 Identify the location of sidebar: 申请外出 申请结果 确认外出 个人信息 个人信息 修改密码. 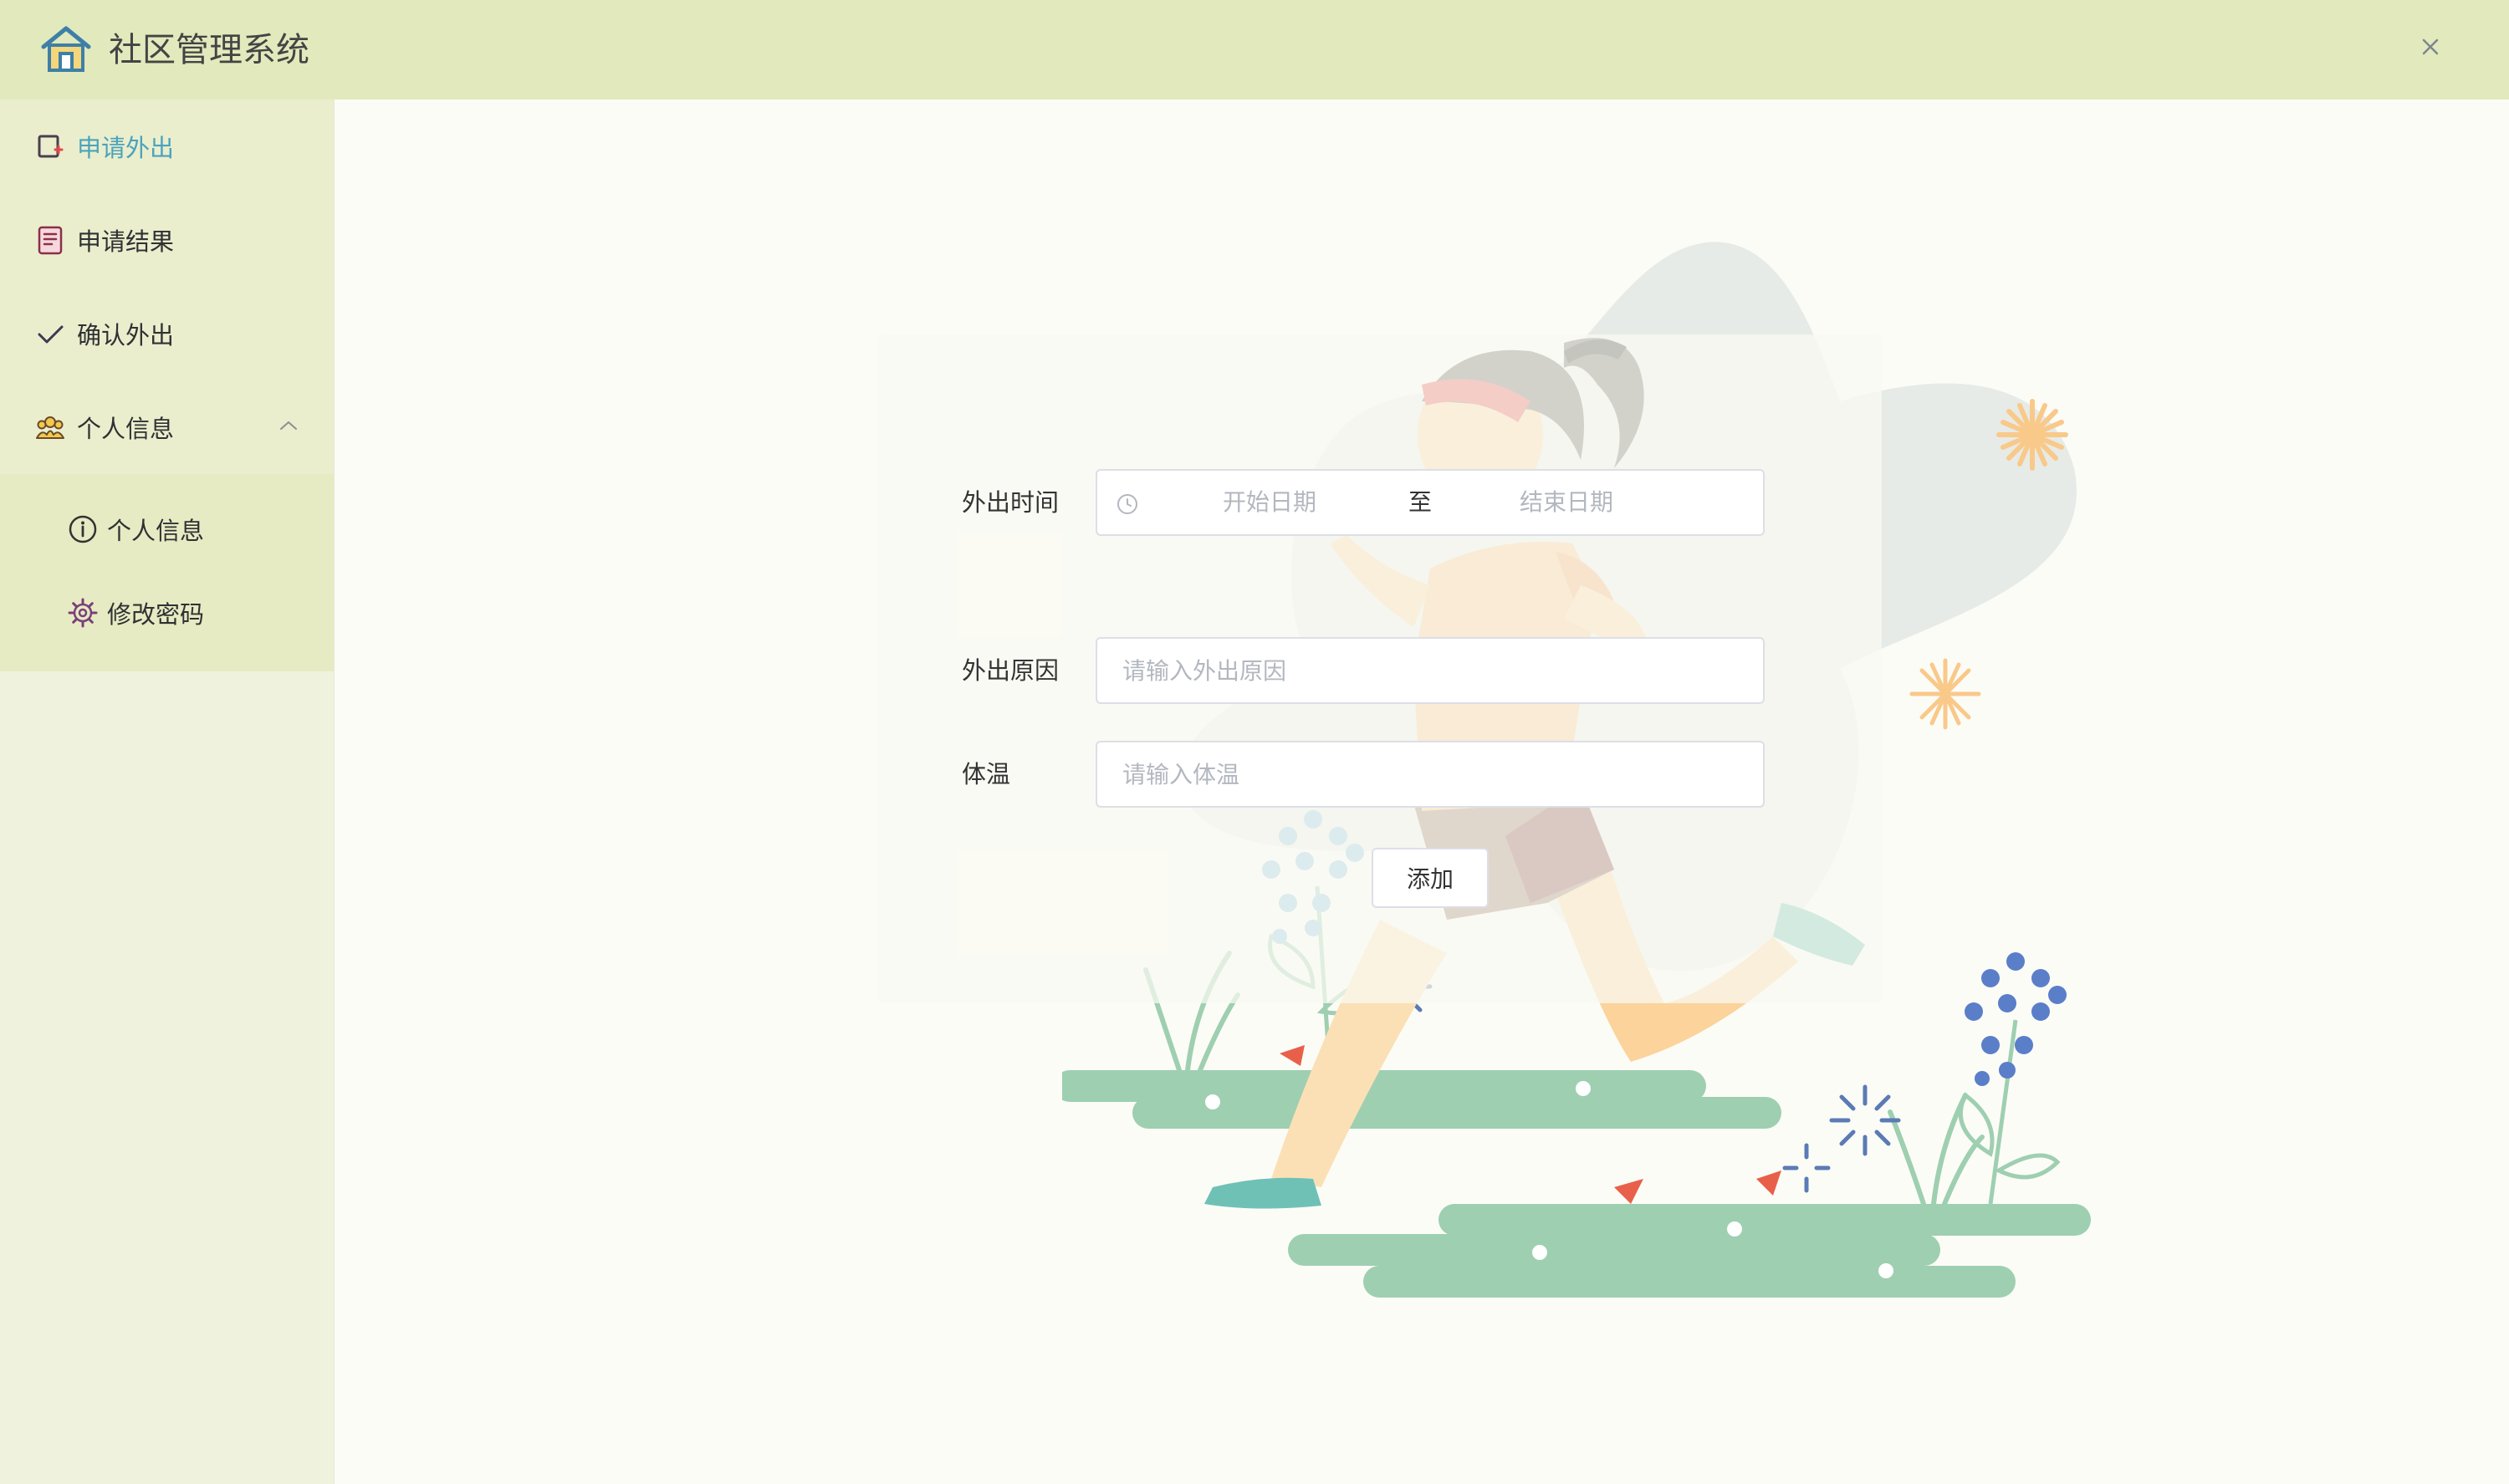
(168, 791).